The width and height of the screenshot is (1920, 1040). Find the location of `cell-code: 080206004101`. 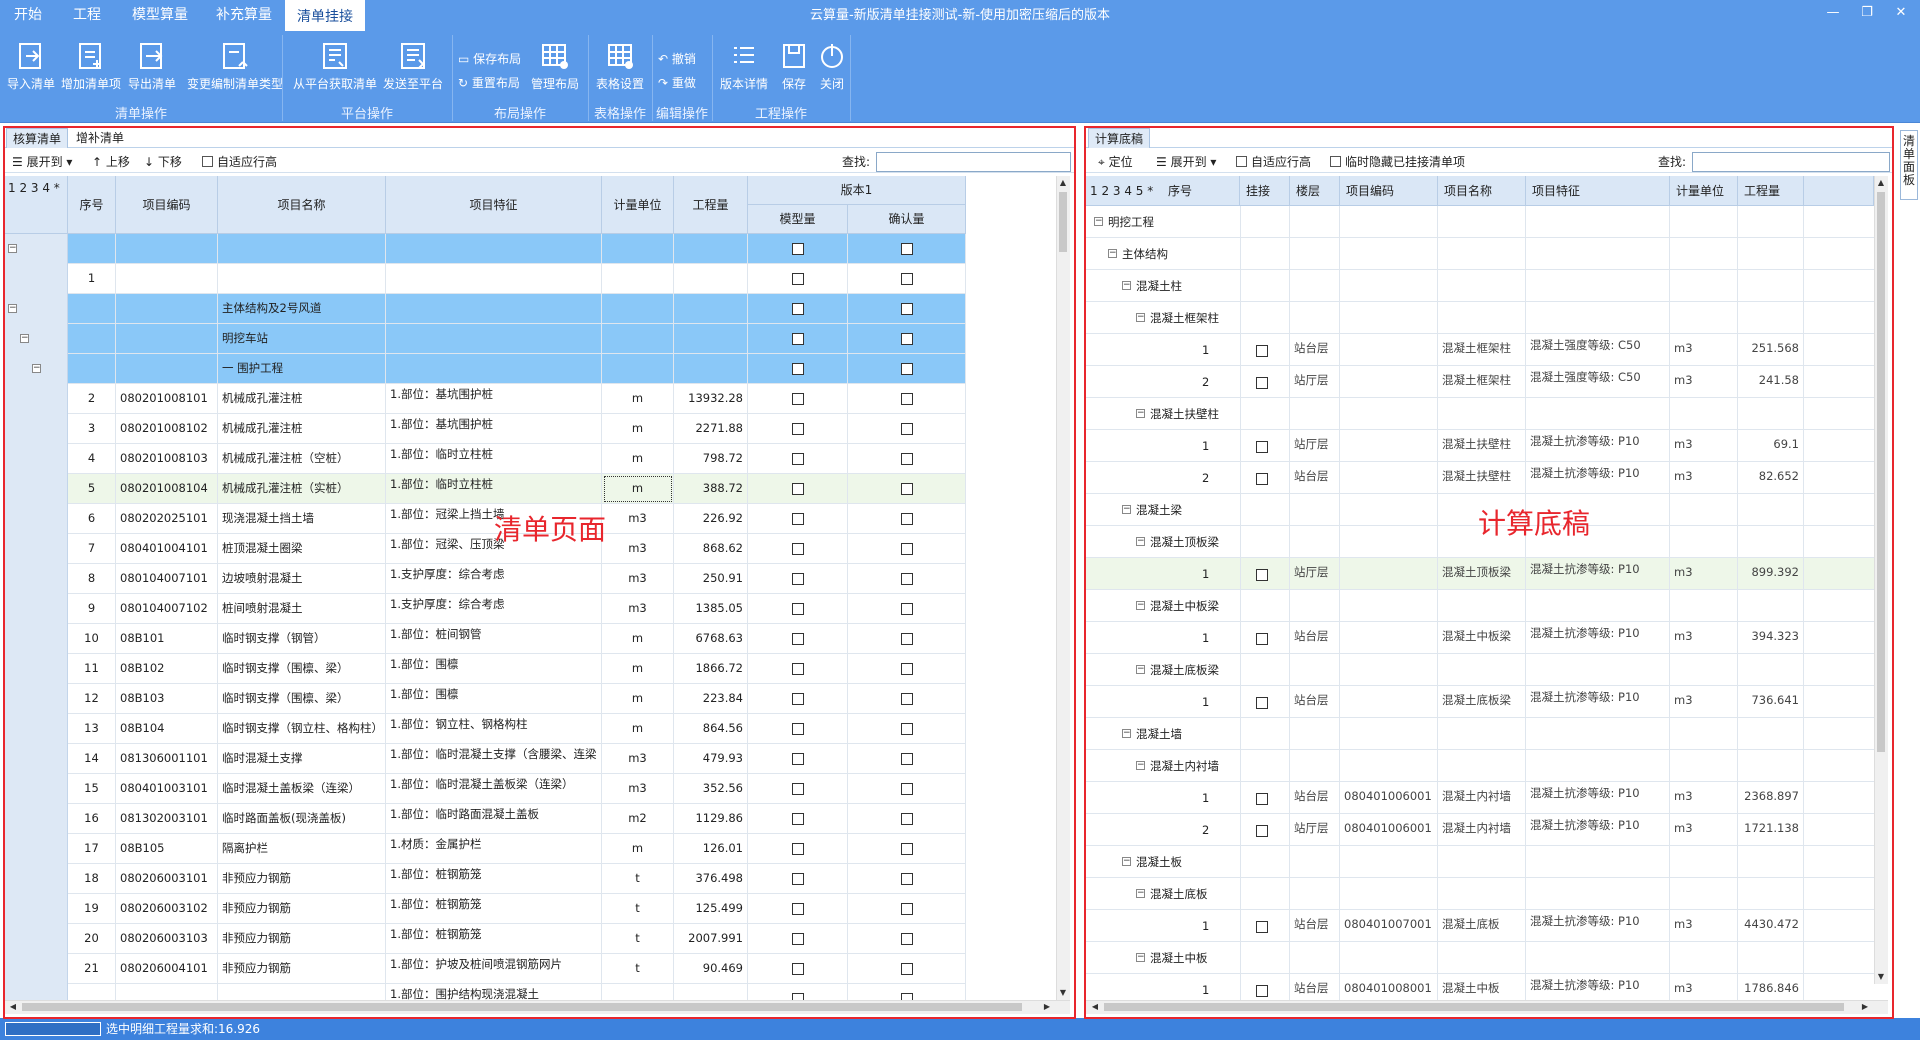

cell-code: 080206004101 is located at coordinates (167, 969).